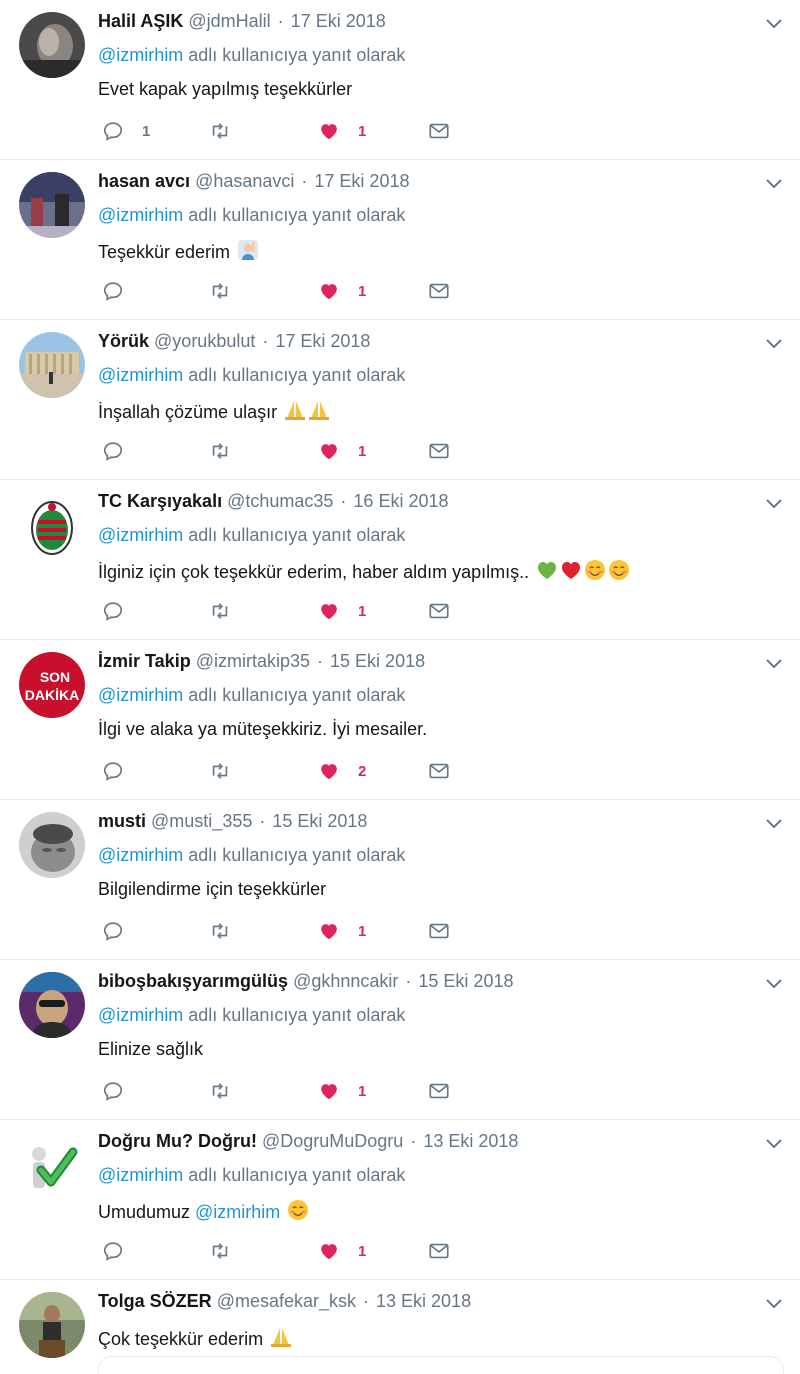 The height and width of the screenshot is (1374, 800). What do you see at coordinates (160, 501) in the screenshot?
I see `author-name: TC Karşıyakalı` at bounding box center [160, 501].